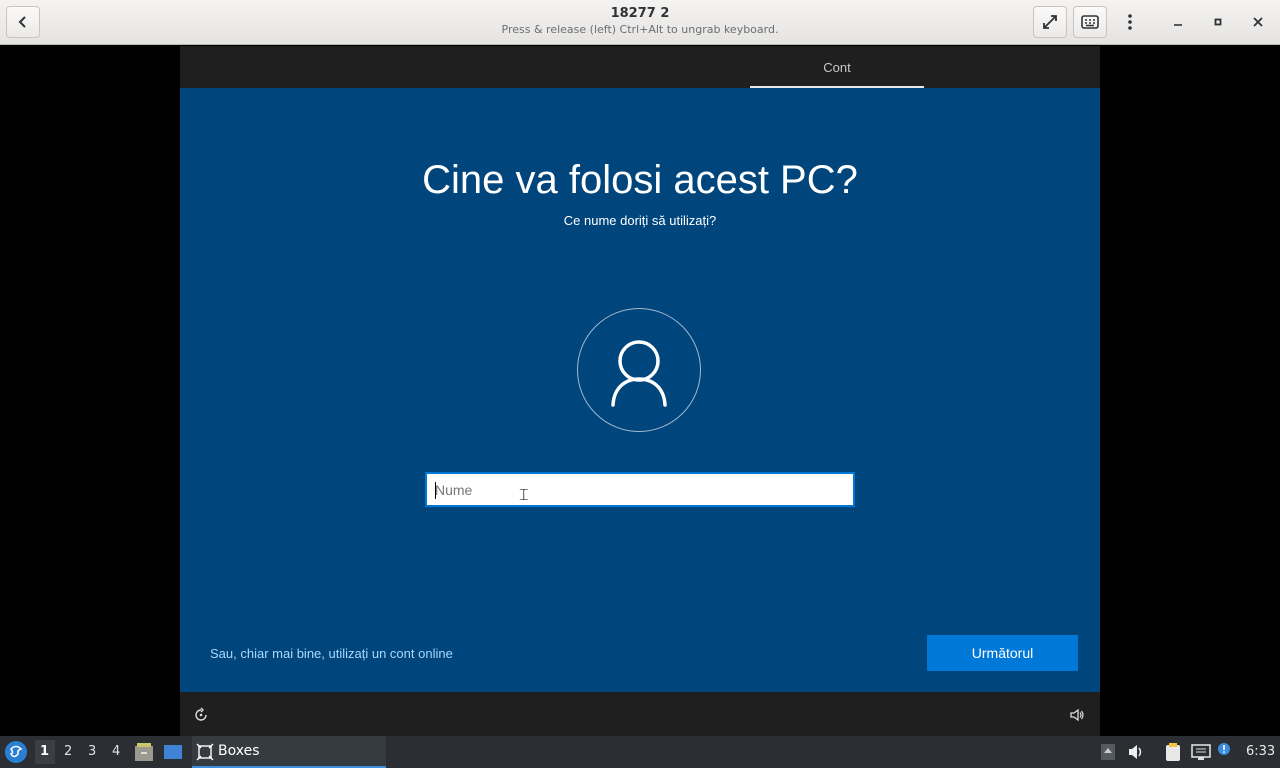  Describe the element at coordinates (68, 751) in the screenshot. I see `workspace-2: 2` at that location.